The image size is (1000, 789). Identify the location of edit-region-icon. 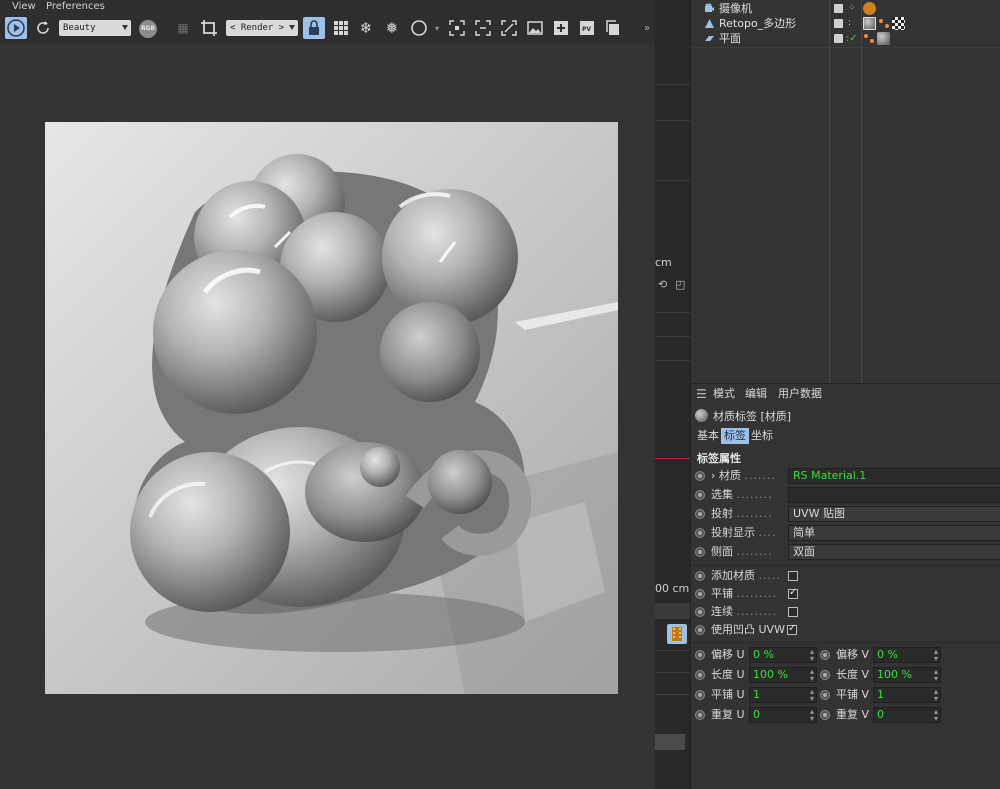
(509, 28).